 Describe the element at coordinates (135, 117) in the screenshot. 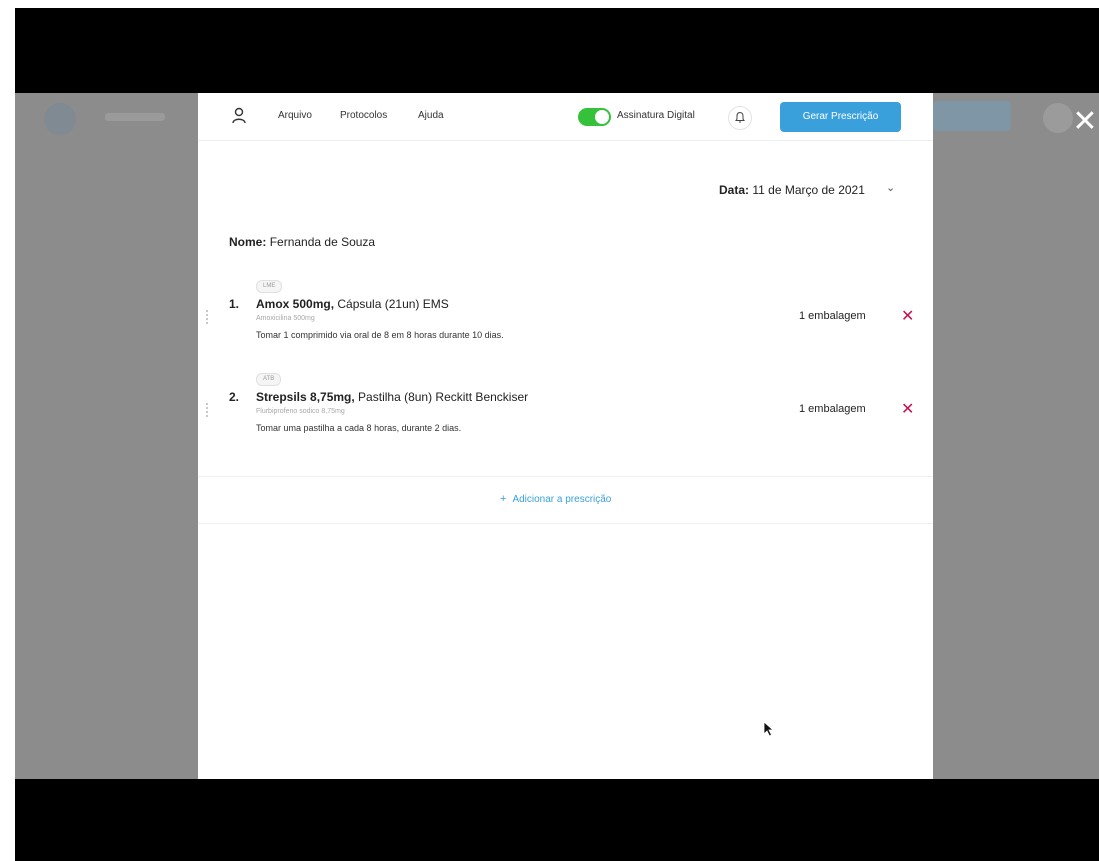

I see `background-text` at that location.